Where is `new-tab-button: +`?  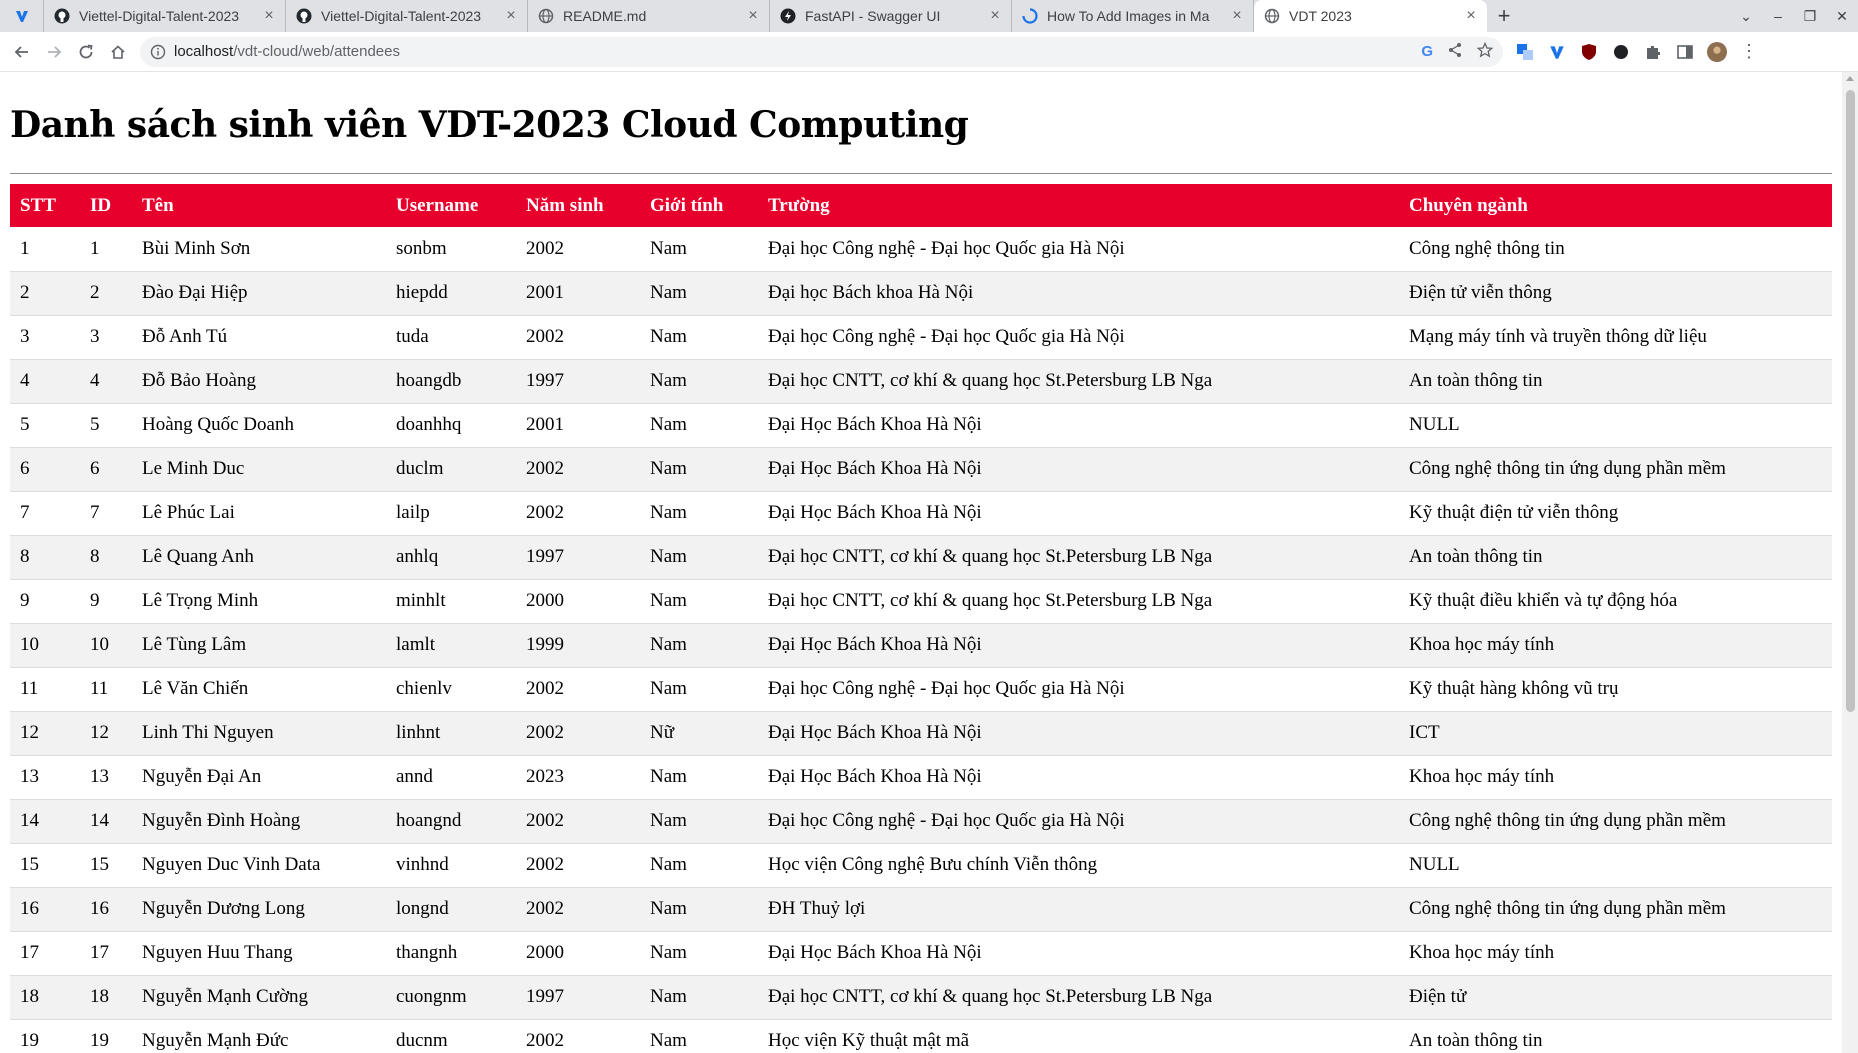
new-tab-button: + is located at coordinates (1504, 16).